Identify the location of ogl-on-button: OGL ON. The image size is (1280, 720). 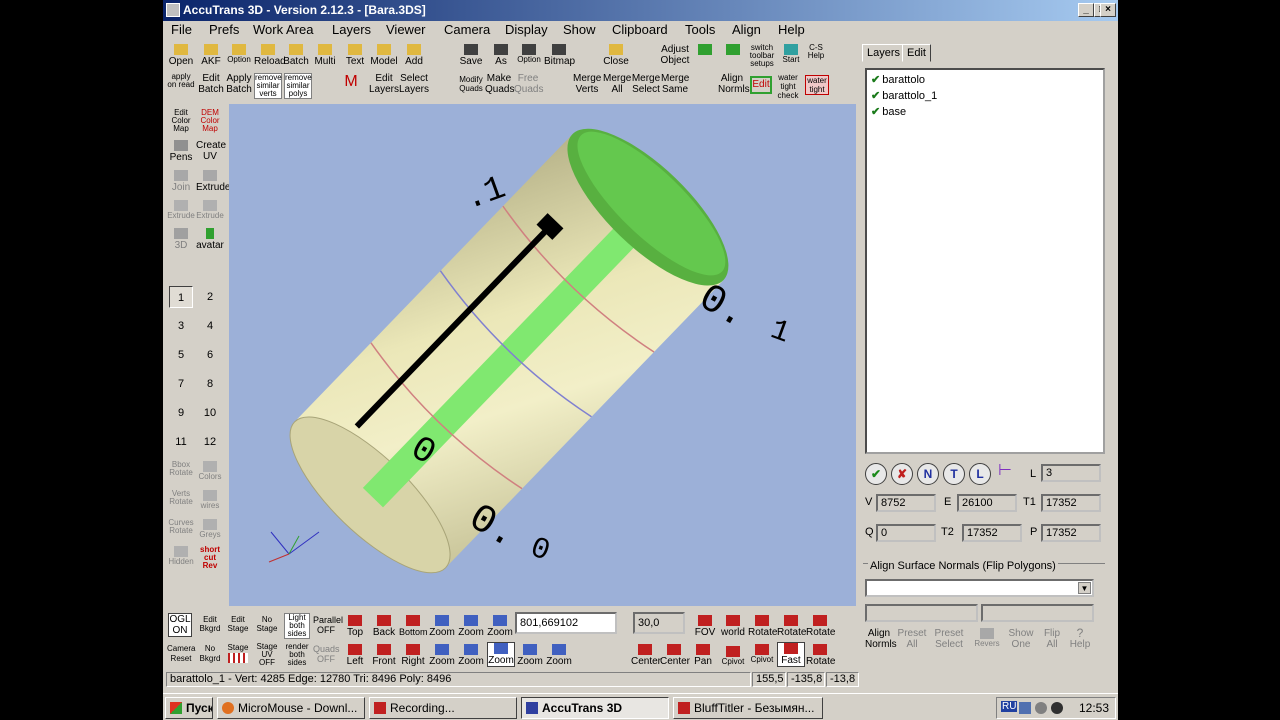
(180, 625).